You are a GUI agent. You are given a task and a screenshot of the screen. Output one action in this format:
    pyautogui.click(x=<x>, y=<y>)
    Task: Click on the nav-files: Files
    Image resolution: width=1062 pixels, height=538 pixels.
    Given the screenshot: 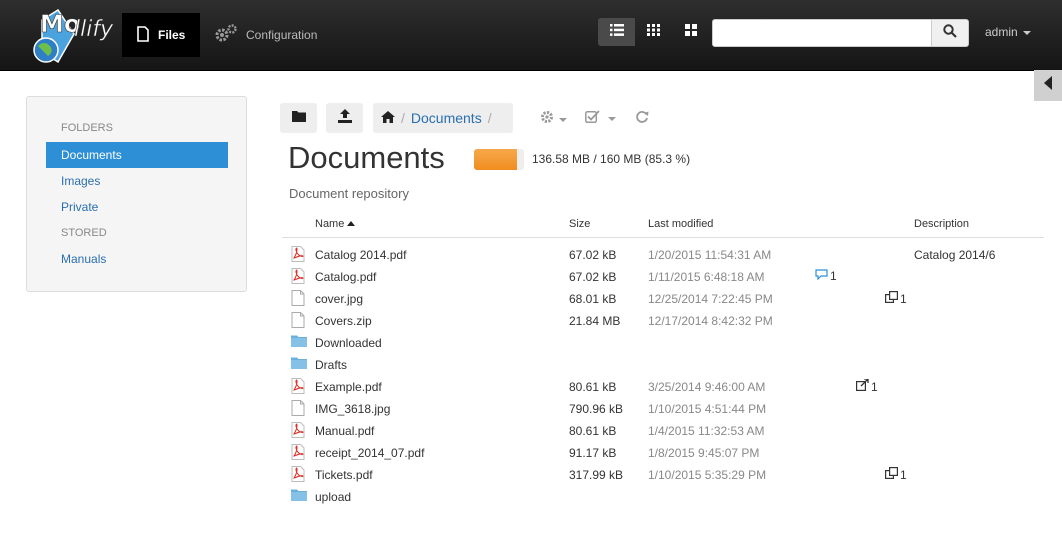 What is the action you would take?
    pyautogui.click(x=161, y=35)
    